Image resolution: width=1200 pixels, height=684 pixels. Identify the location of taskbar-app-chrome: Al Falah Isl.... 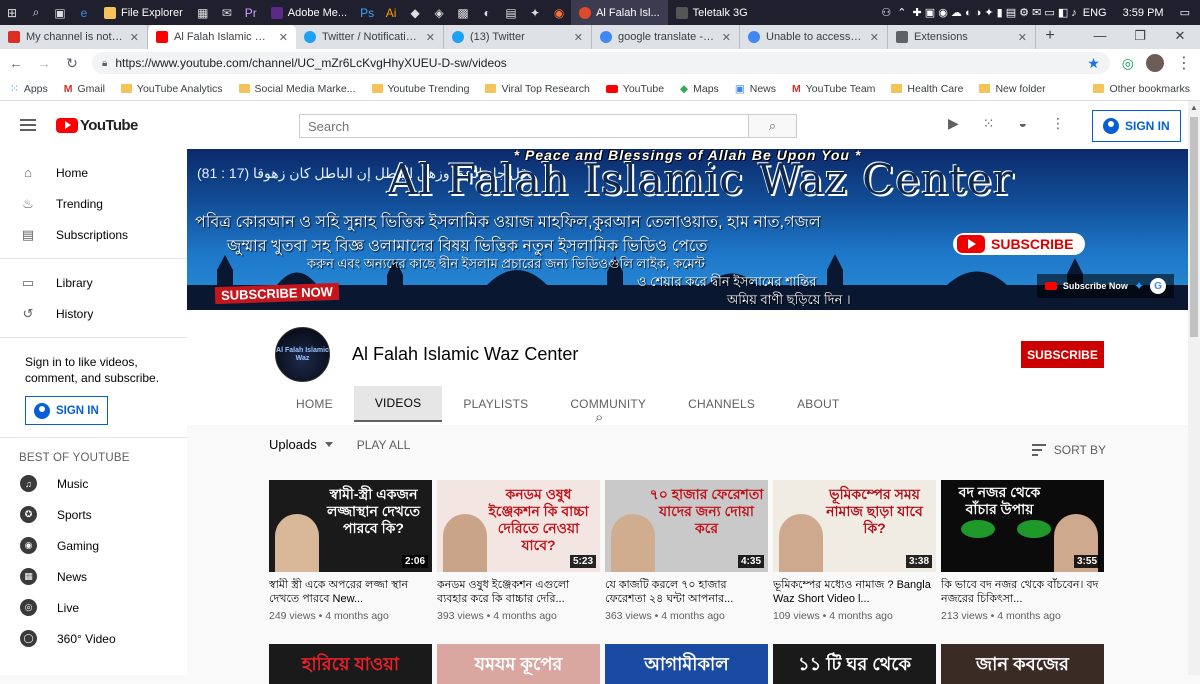
(619, 12).